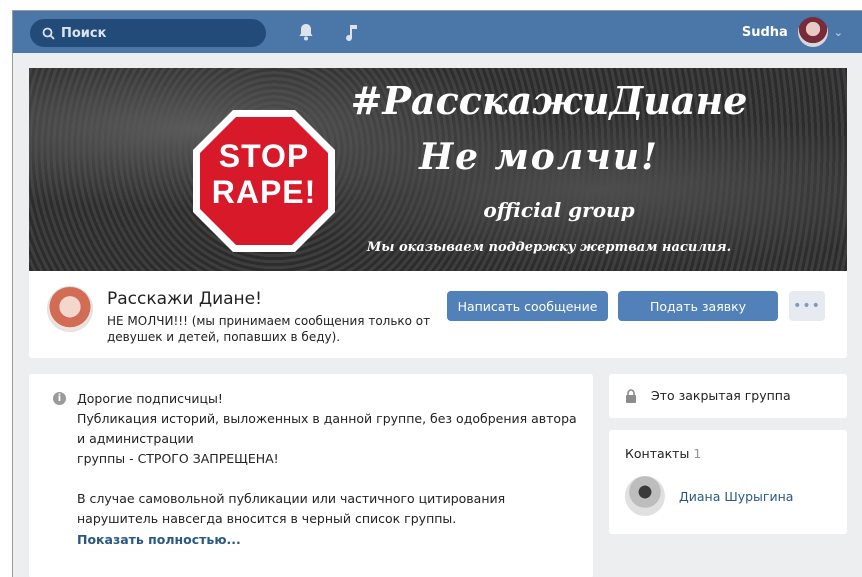 This screenshot has height=577, width=862. Describe the element at coordinates (150, 398) in the screenshot. I see `post-line: Дорогие подписчицы!` at that location.